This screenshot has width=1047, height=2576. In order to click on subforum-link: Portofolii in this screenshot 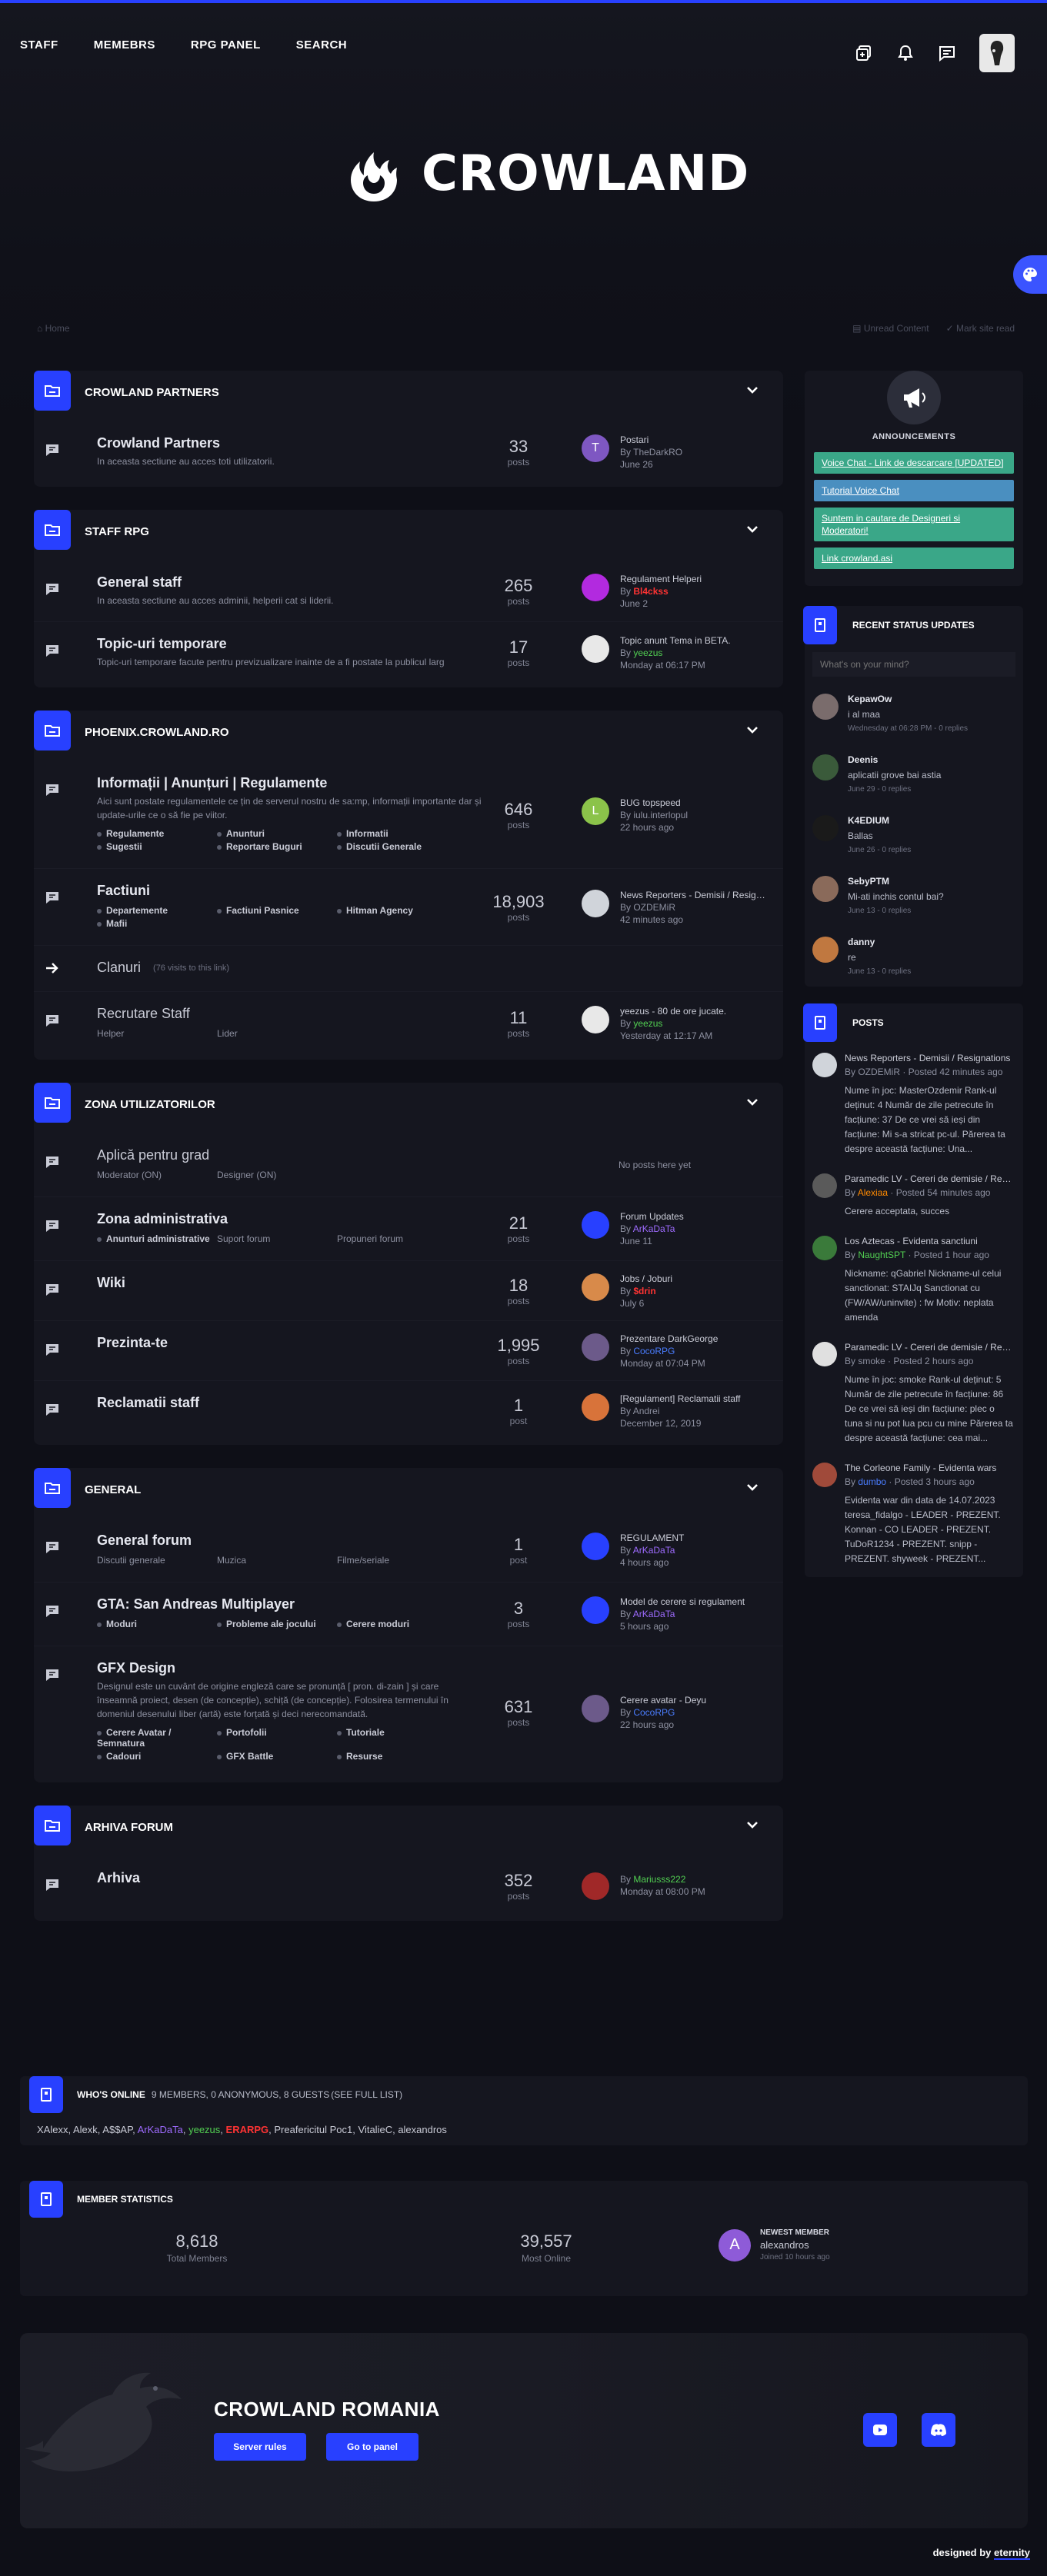, I will do `click(277, 1738)`.